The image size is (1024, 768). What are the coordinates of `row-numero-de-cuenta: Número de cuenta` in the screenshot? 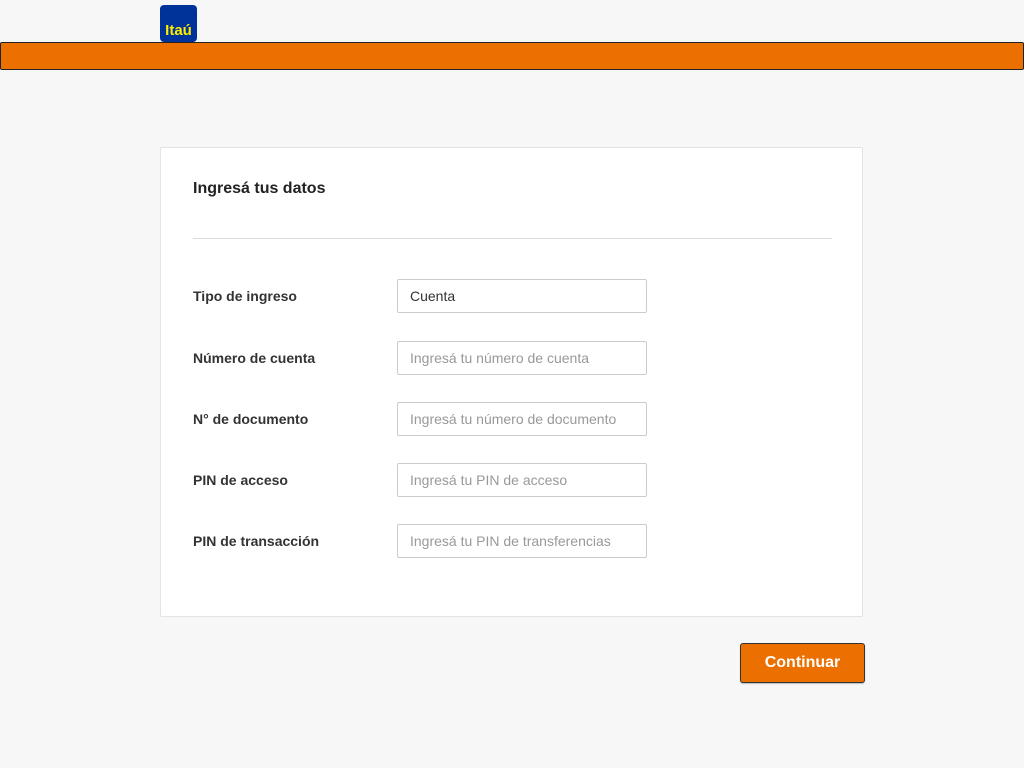 It's located at (423, 358).